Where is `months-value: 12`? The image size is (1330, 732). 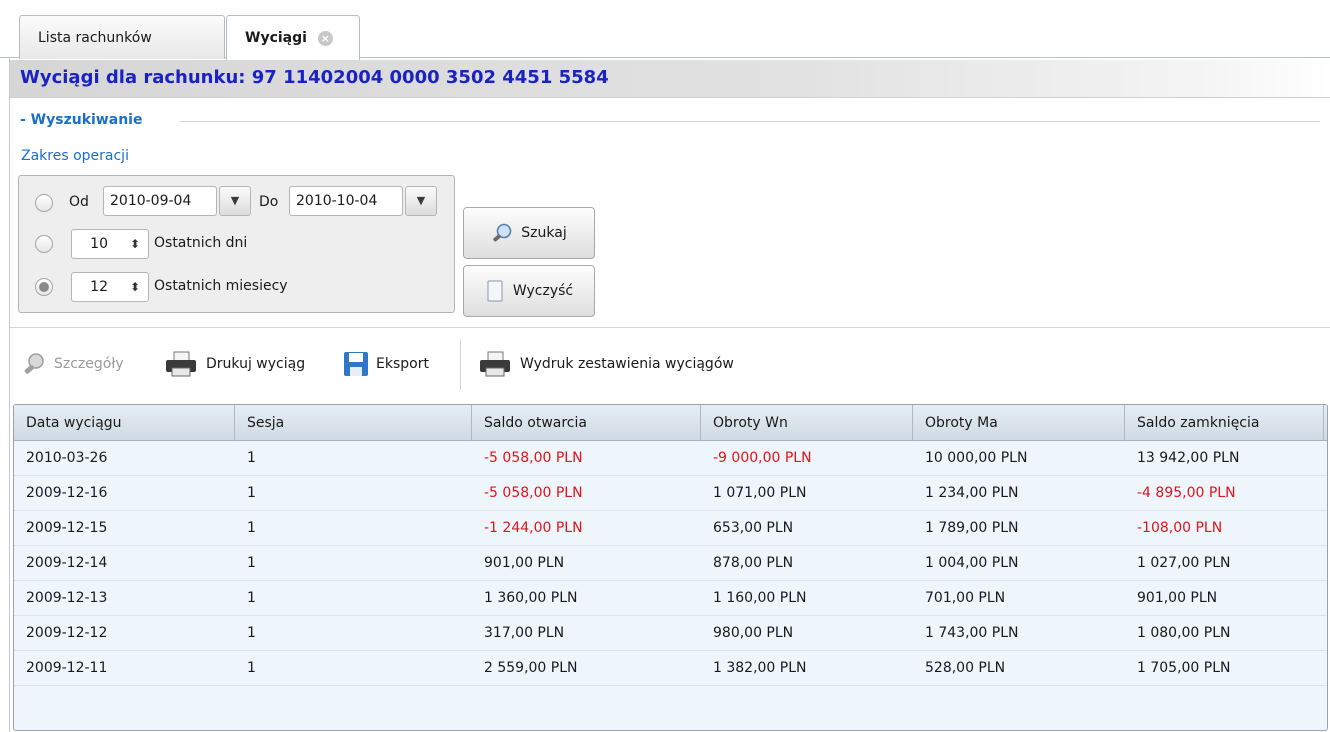
months-value: 12 is located at coordinates (99, 287).